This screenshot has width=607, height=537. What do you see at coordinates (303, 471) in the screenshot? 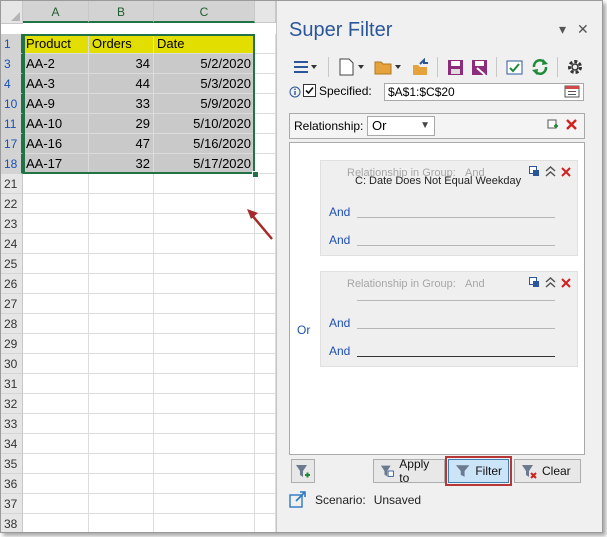
I see `add-filter-button` at bounding box center [303, 471].